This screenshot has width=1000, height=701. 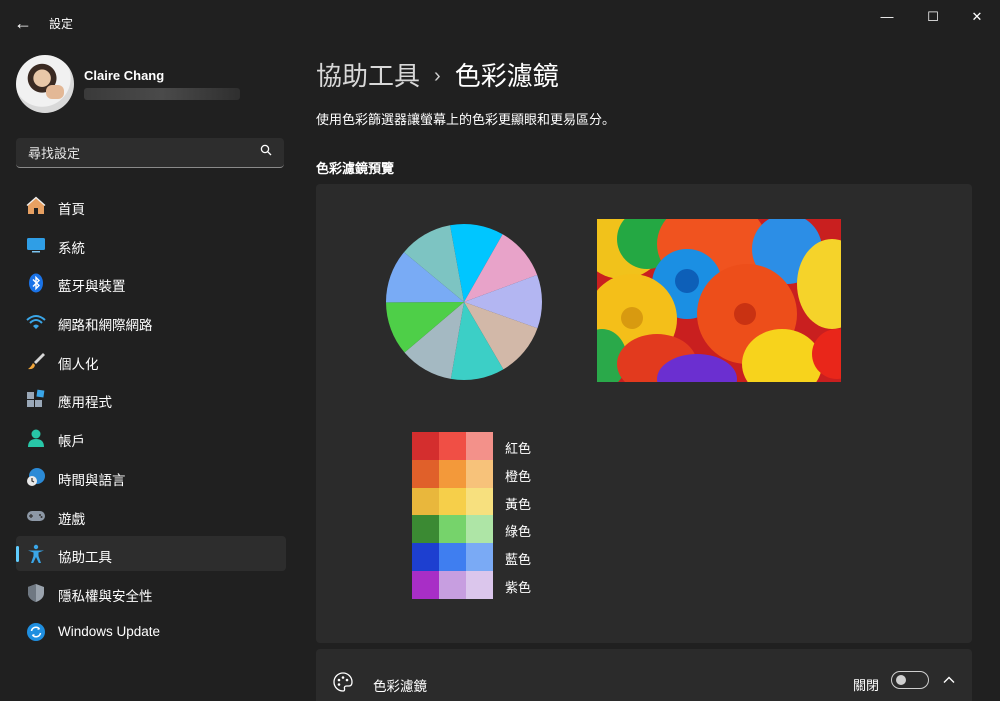 What do you see at coordinates (138, 153) in the screenshot?
I see `search-input` at bounding box center [138, 153].